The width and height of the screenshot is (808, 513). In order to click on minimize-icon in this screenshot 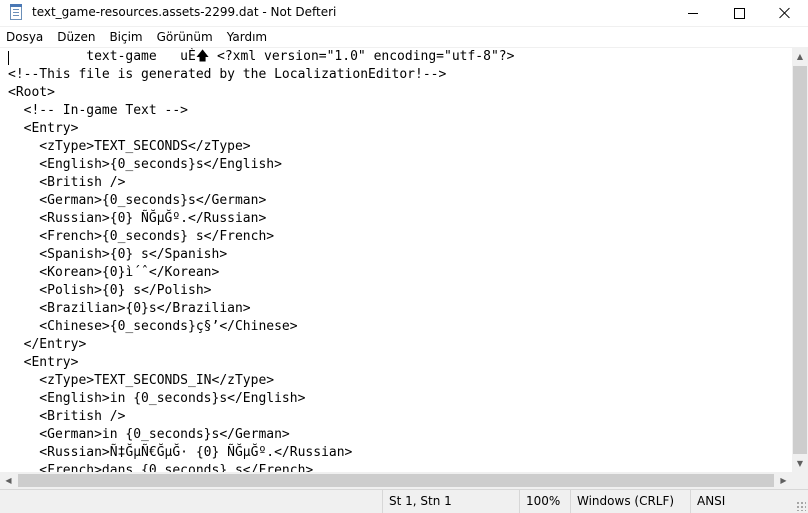, I will do `click(693, 13)`.